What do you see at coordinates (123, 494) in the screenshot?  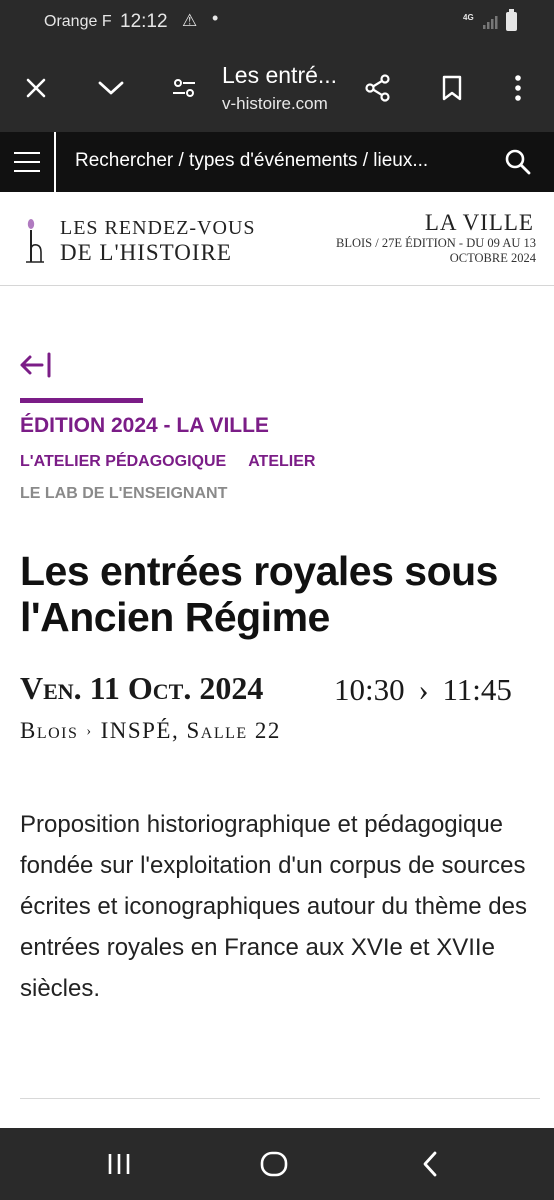 I see `category-tag-lab: LE LAB DE L'ENSEIGNANT` at bounding box center [123, 494].